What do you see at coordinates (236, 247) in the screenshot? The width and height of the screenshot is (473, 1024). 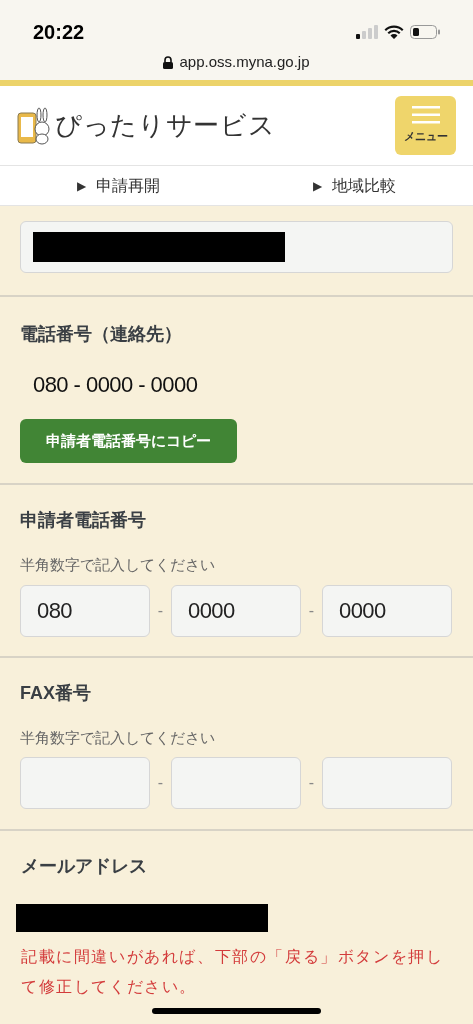 I see `text-field` at bounding box center [236, 247].